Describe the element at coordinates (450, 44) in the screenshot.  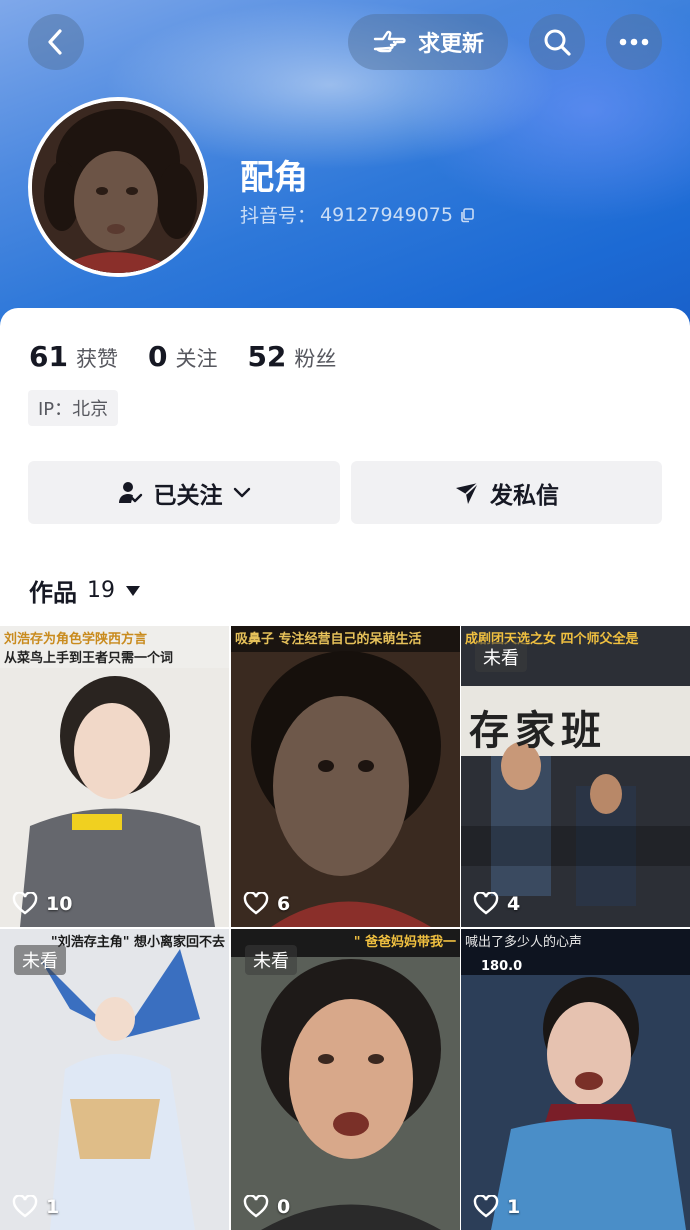
I see `request-update-label: 求更新` at that location.